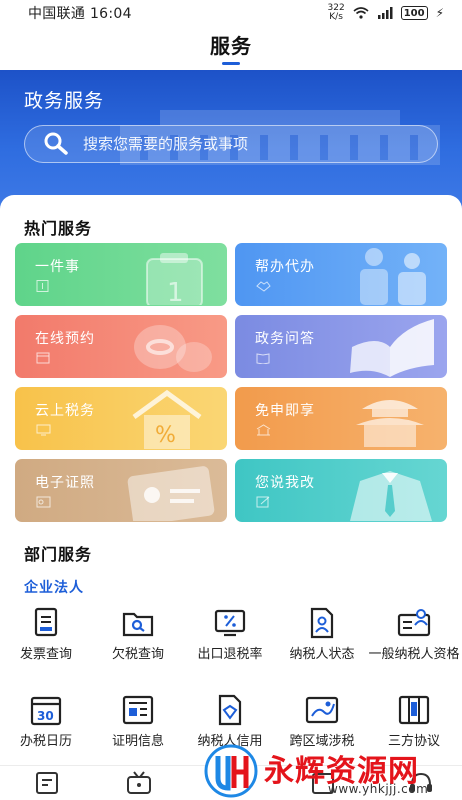  I want to click on card-e-license: 电子证照, so click(121, 490).